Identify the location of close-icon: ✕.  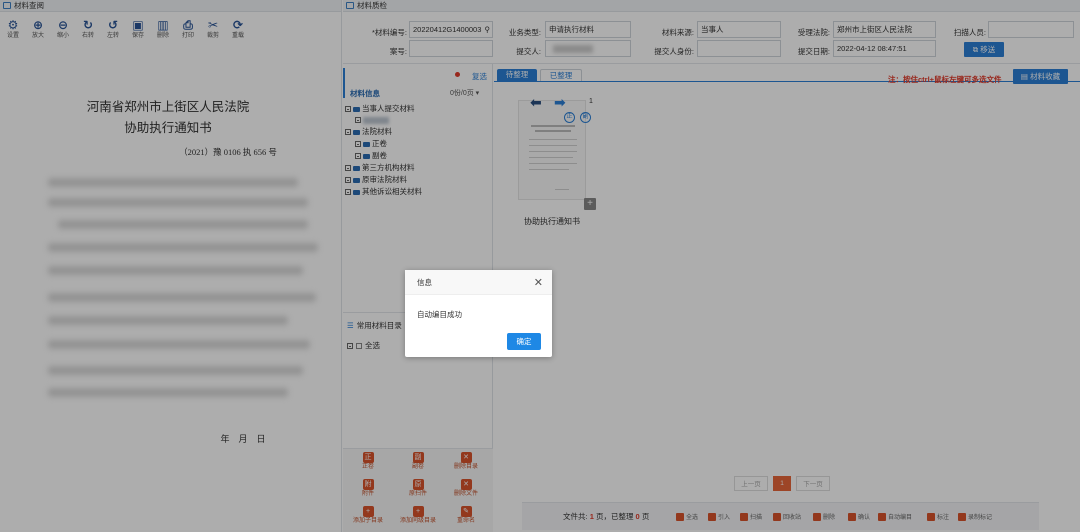
(538, 282).